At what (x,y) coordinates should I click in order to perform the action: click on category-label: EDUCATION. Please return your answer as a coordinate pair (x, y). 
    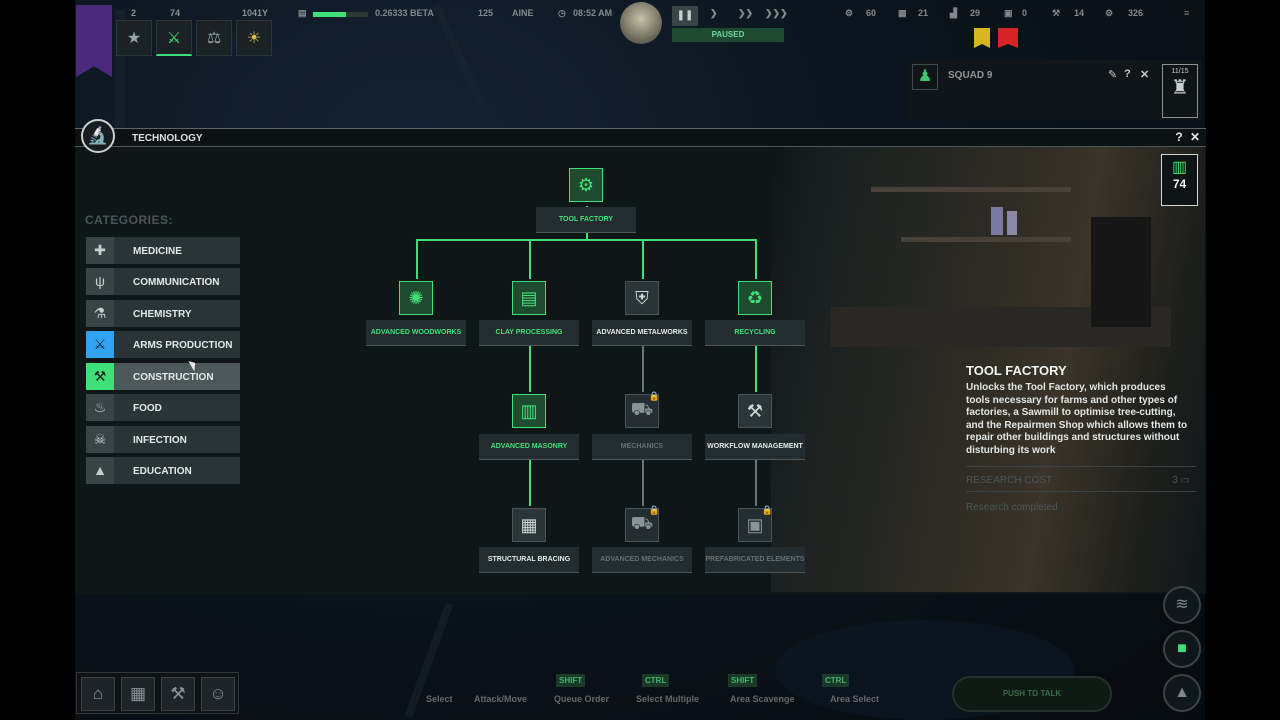
    Looking at the image, I should click on (162, 471).